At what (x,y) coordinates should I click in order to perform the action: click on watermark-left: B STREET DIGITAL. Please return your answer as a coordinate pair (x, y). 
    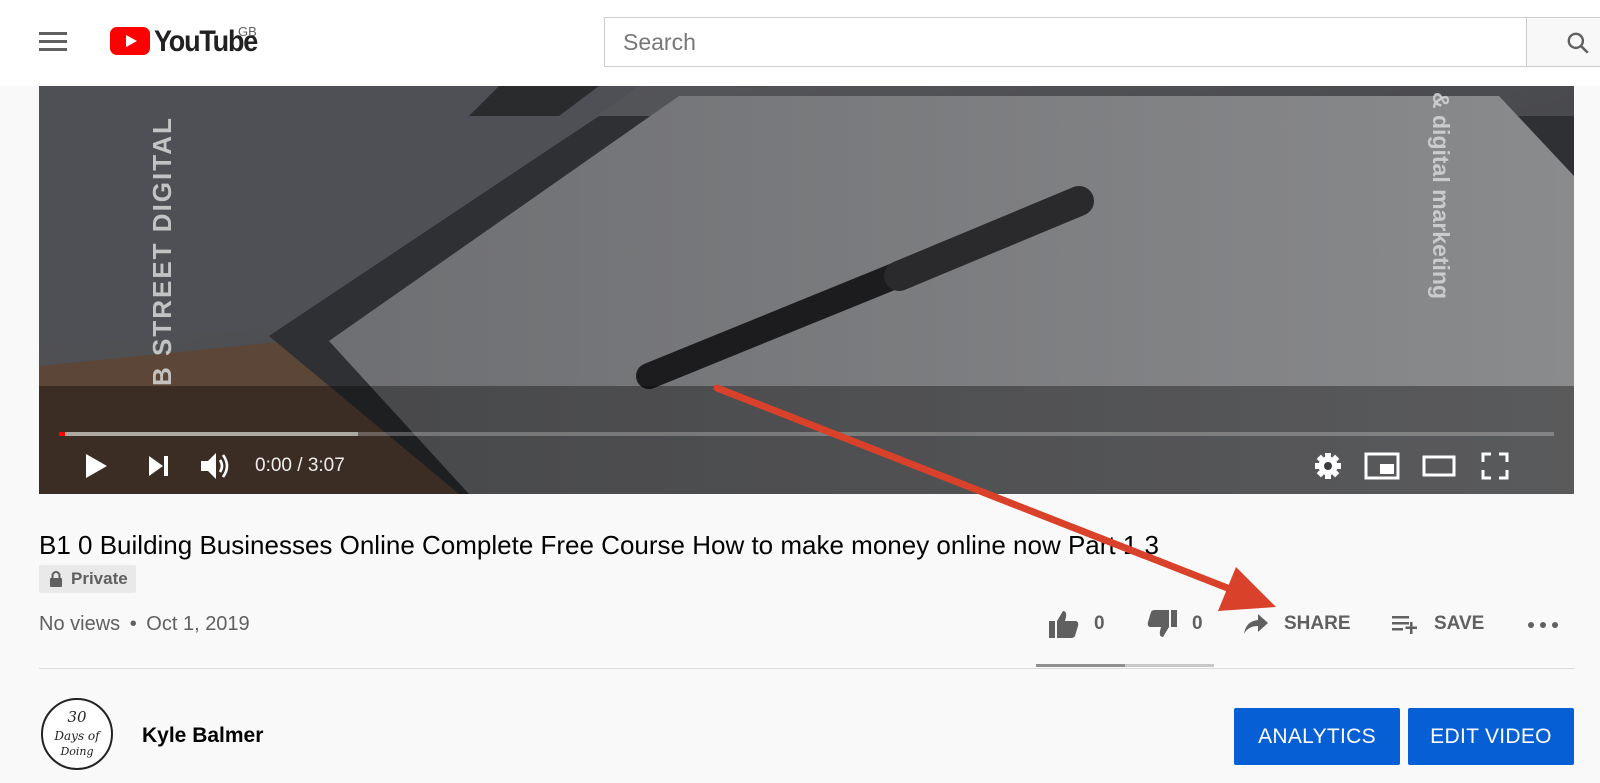
    Looking at the image, I should click on (162, 251).